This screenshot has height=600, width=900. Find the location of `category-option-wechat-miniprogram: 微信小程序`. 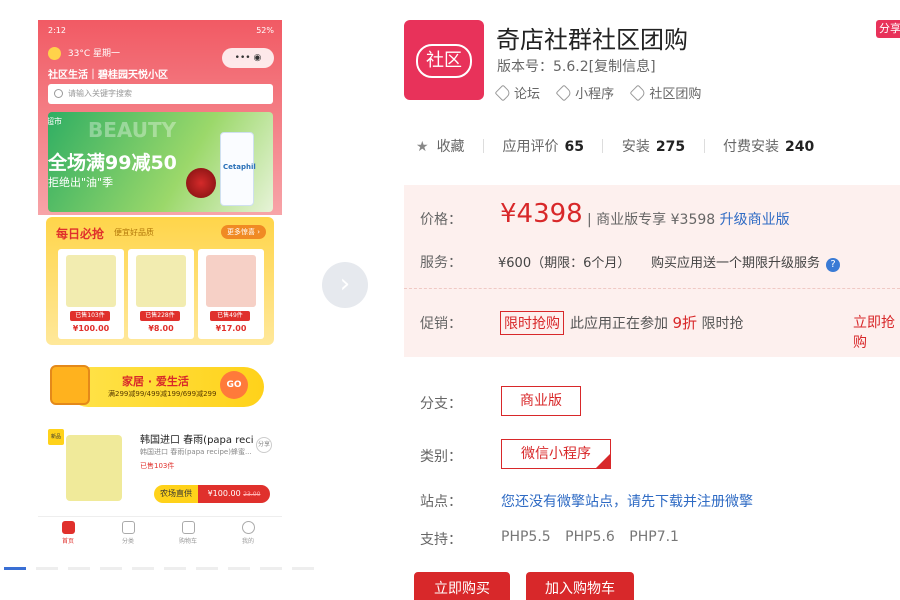

category-option-wechat-miniprogram: 微信小程序 is located at coordinates (556, 454).